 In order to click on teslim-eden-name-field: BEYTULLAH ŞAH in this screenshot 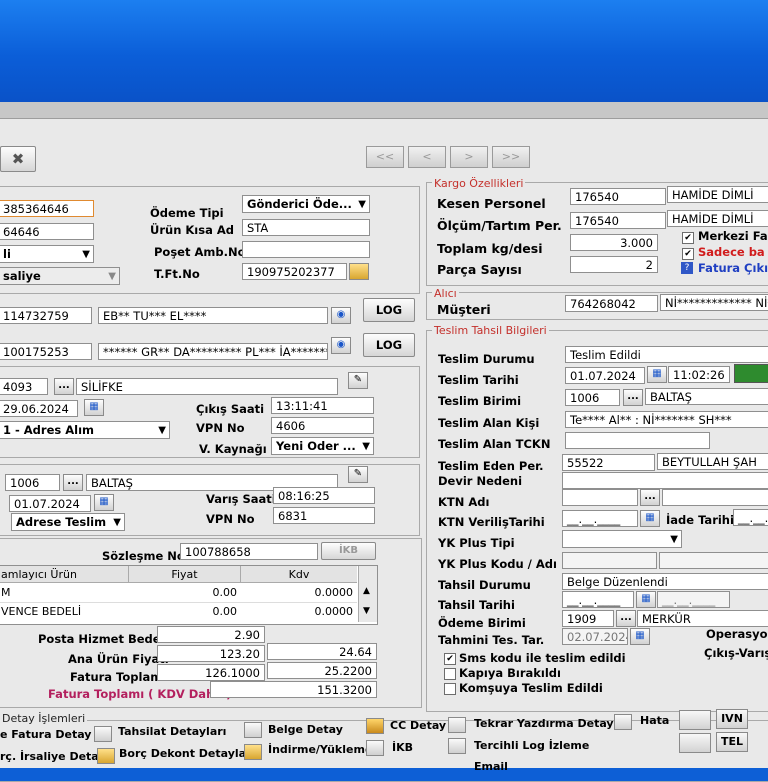, I will do `click(712, 461)`.